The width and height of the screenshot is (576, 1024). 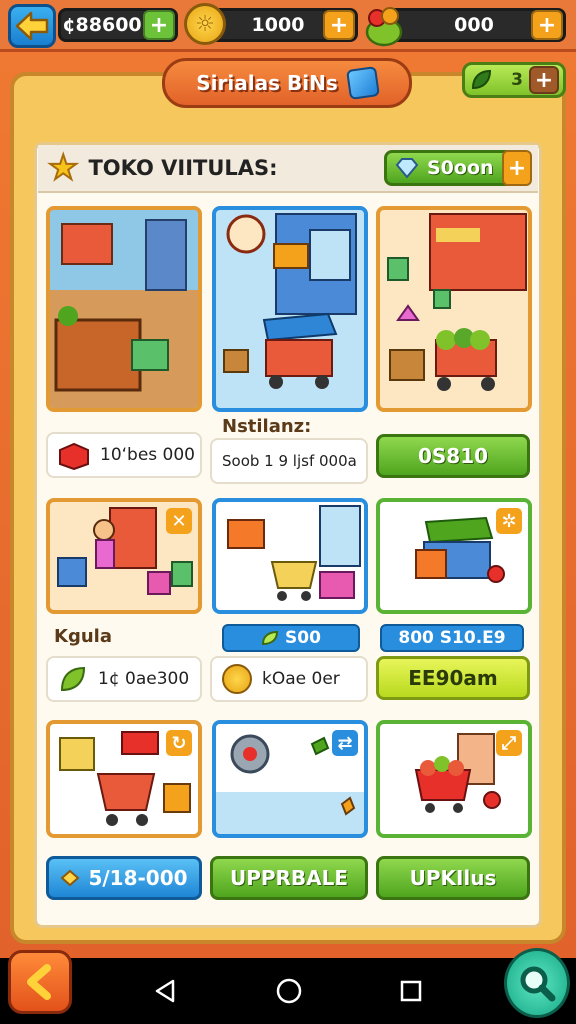 I want to click on nav-back-icon, so click(x=166, y=991).